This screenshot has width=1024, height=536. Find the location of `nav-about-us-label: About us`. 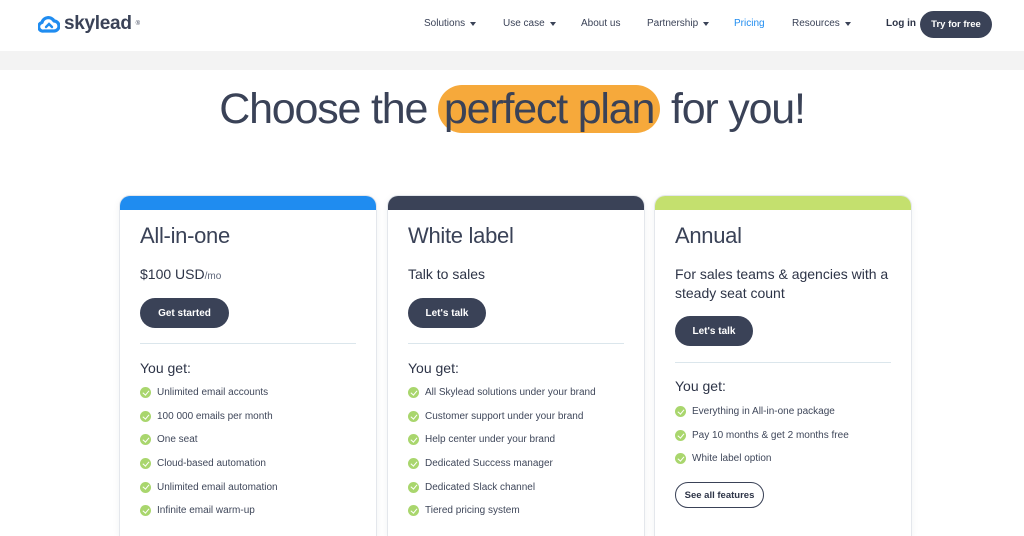

nav-about-us-label: About us is located at coordinates (601, 23).